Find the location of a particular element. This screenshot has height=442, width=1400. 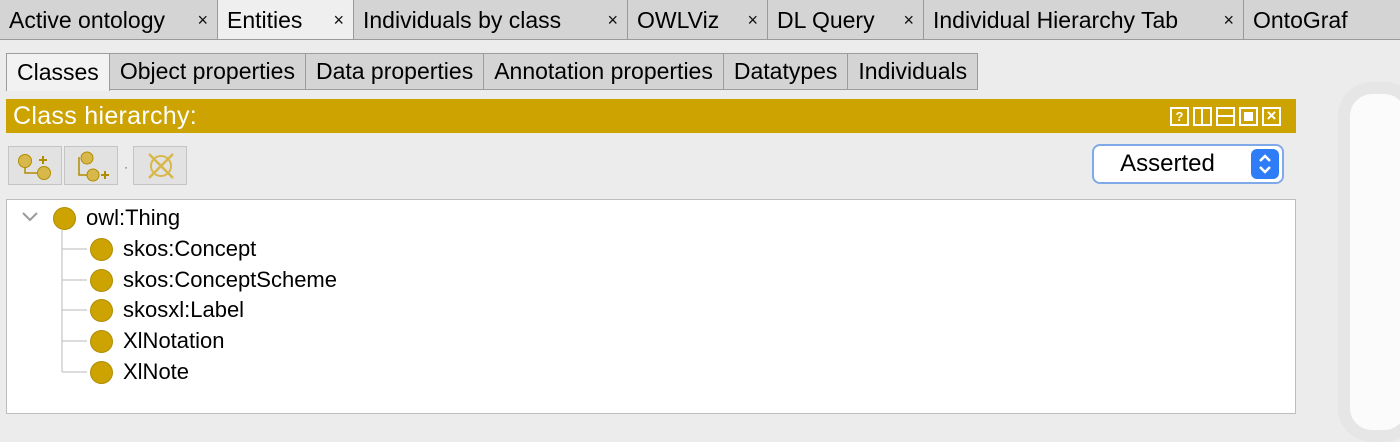

right-view-panel is located at coordinates (1369, 262).